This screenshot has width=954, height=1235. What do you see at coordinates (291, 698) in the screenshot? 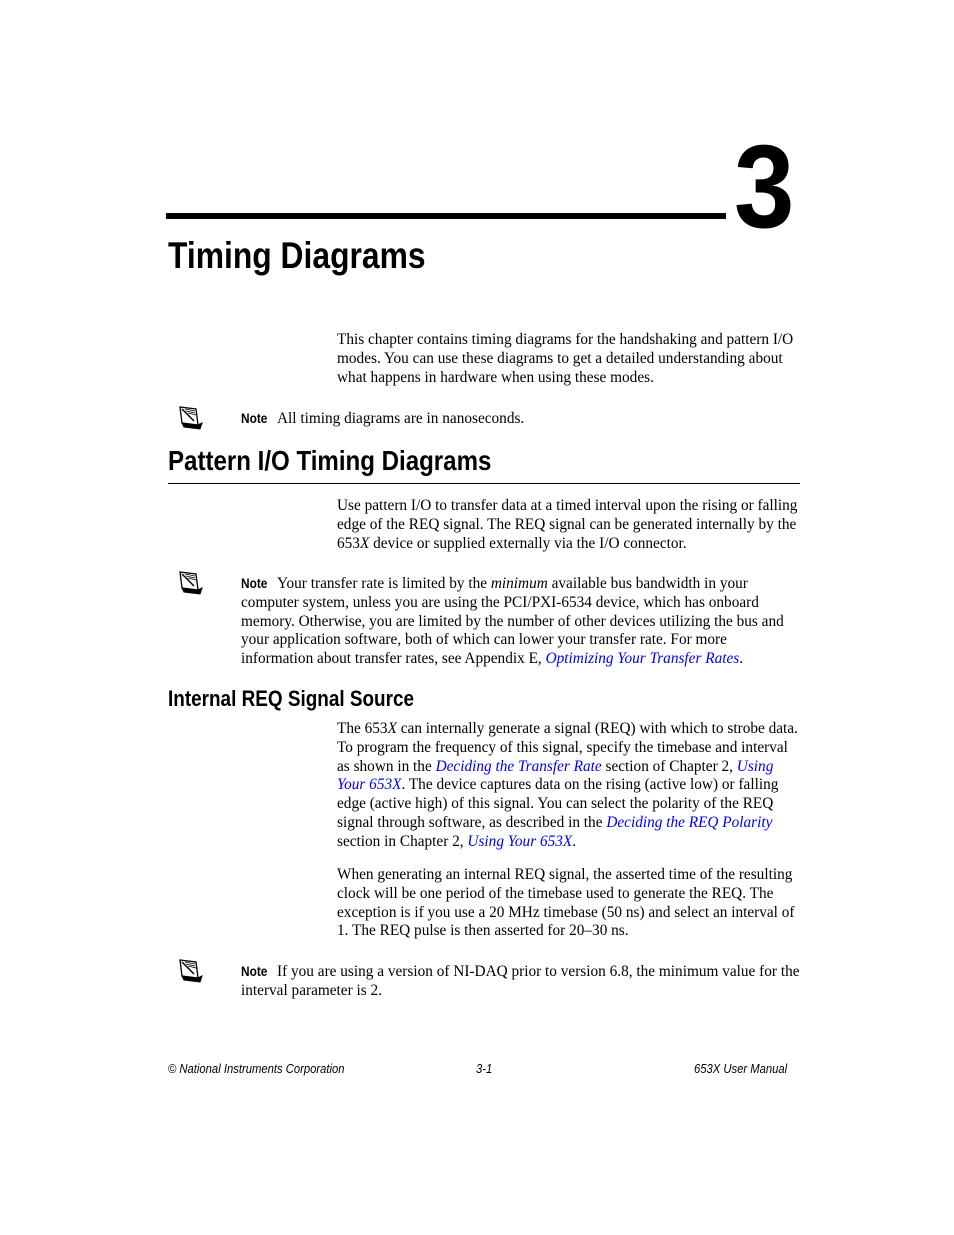
I see `section-heading-internal-req: Internal REQ Signal Source` at bounding box center [291, 698].